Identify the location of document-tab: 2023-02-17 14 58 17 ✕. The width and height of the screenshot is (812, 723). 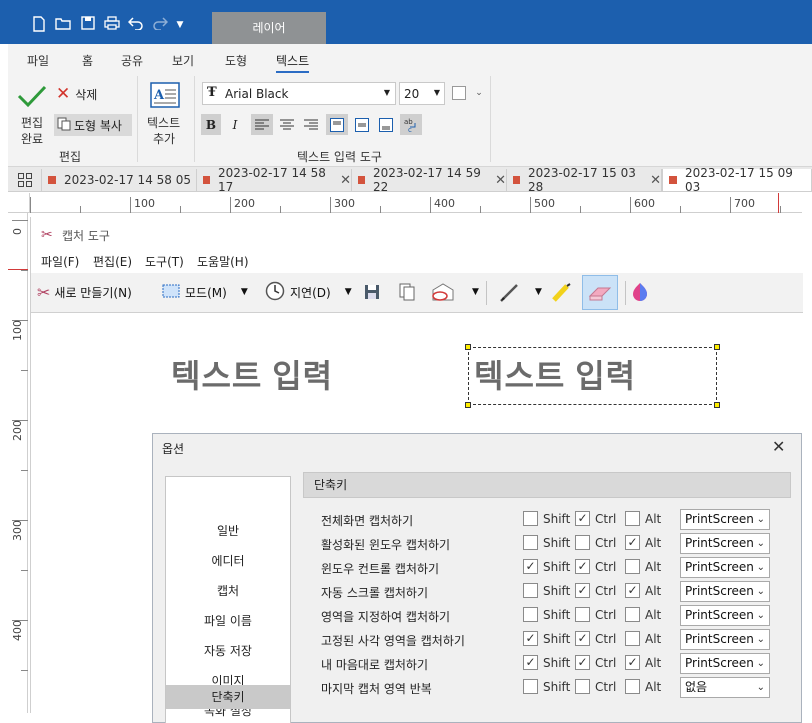
(274, 180).